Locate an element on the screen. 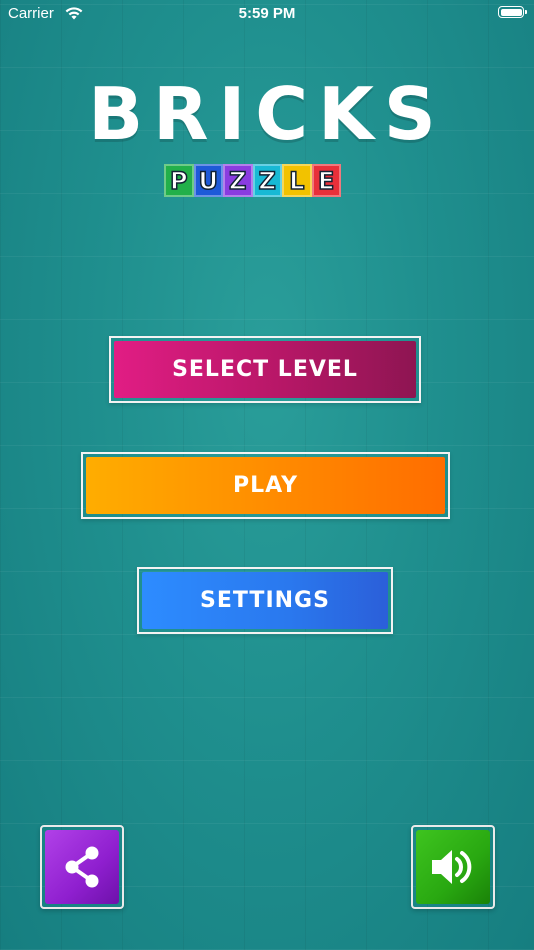 The width and height of the screenshot is (534, 950). share-icon is located at coordinates (82, 867).